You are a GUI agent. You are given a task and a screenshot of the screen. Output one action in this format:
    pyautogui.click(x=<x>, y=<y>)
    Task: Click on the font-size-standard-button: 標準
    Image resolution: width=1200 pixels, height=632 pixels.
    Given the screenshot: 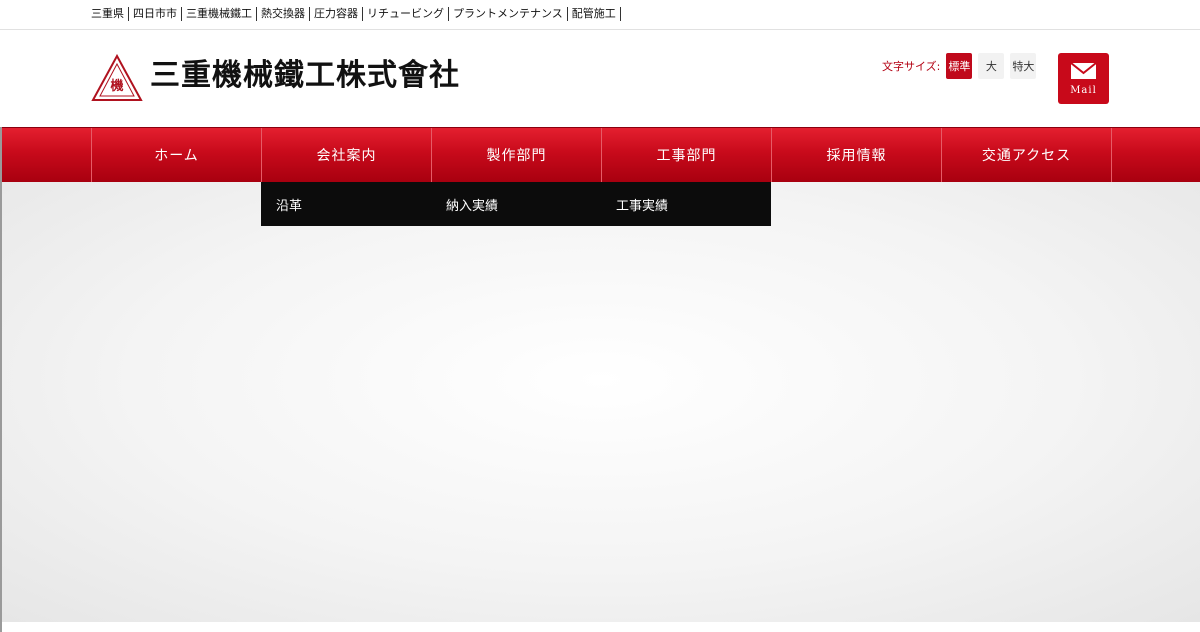 What is the action you would take?
    pyautogui.click(x=959, y=66)
    